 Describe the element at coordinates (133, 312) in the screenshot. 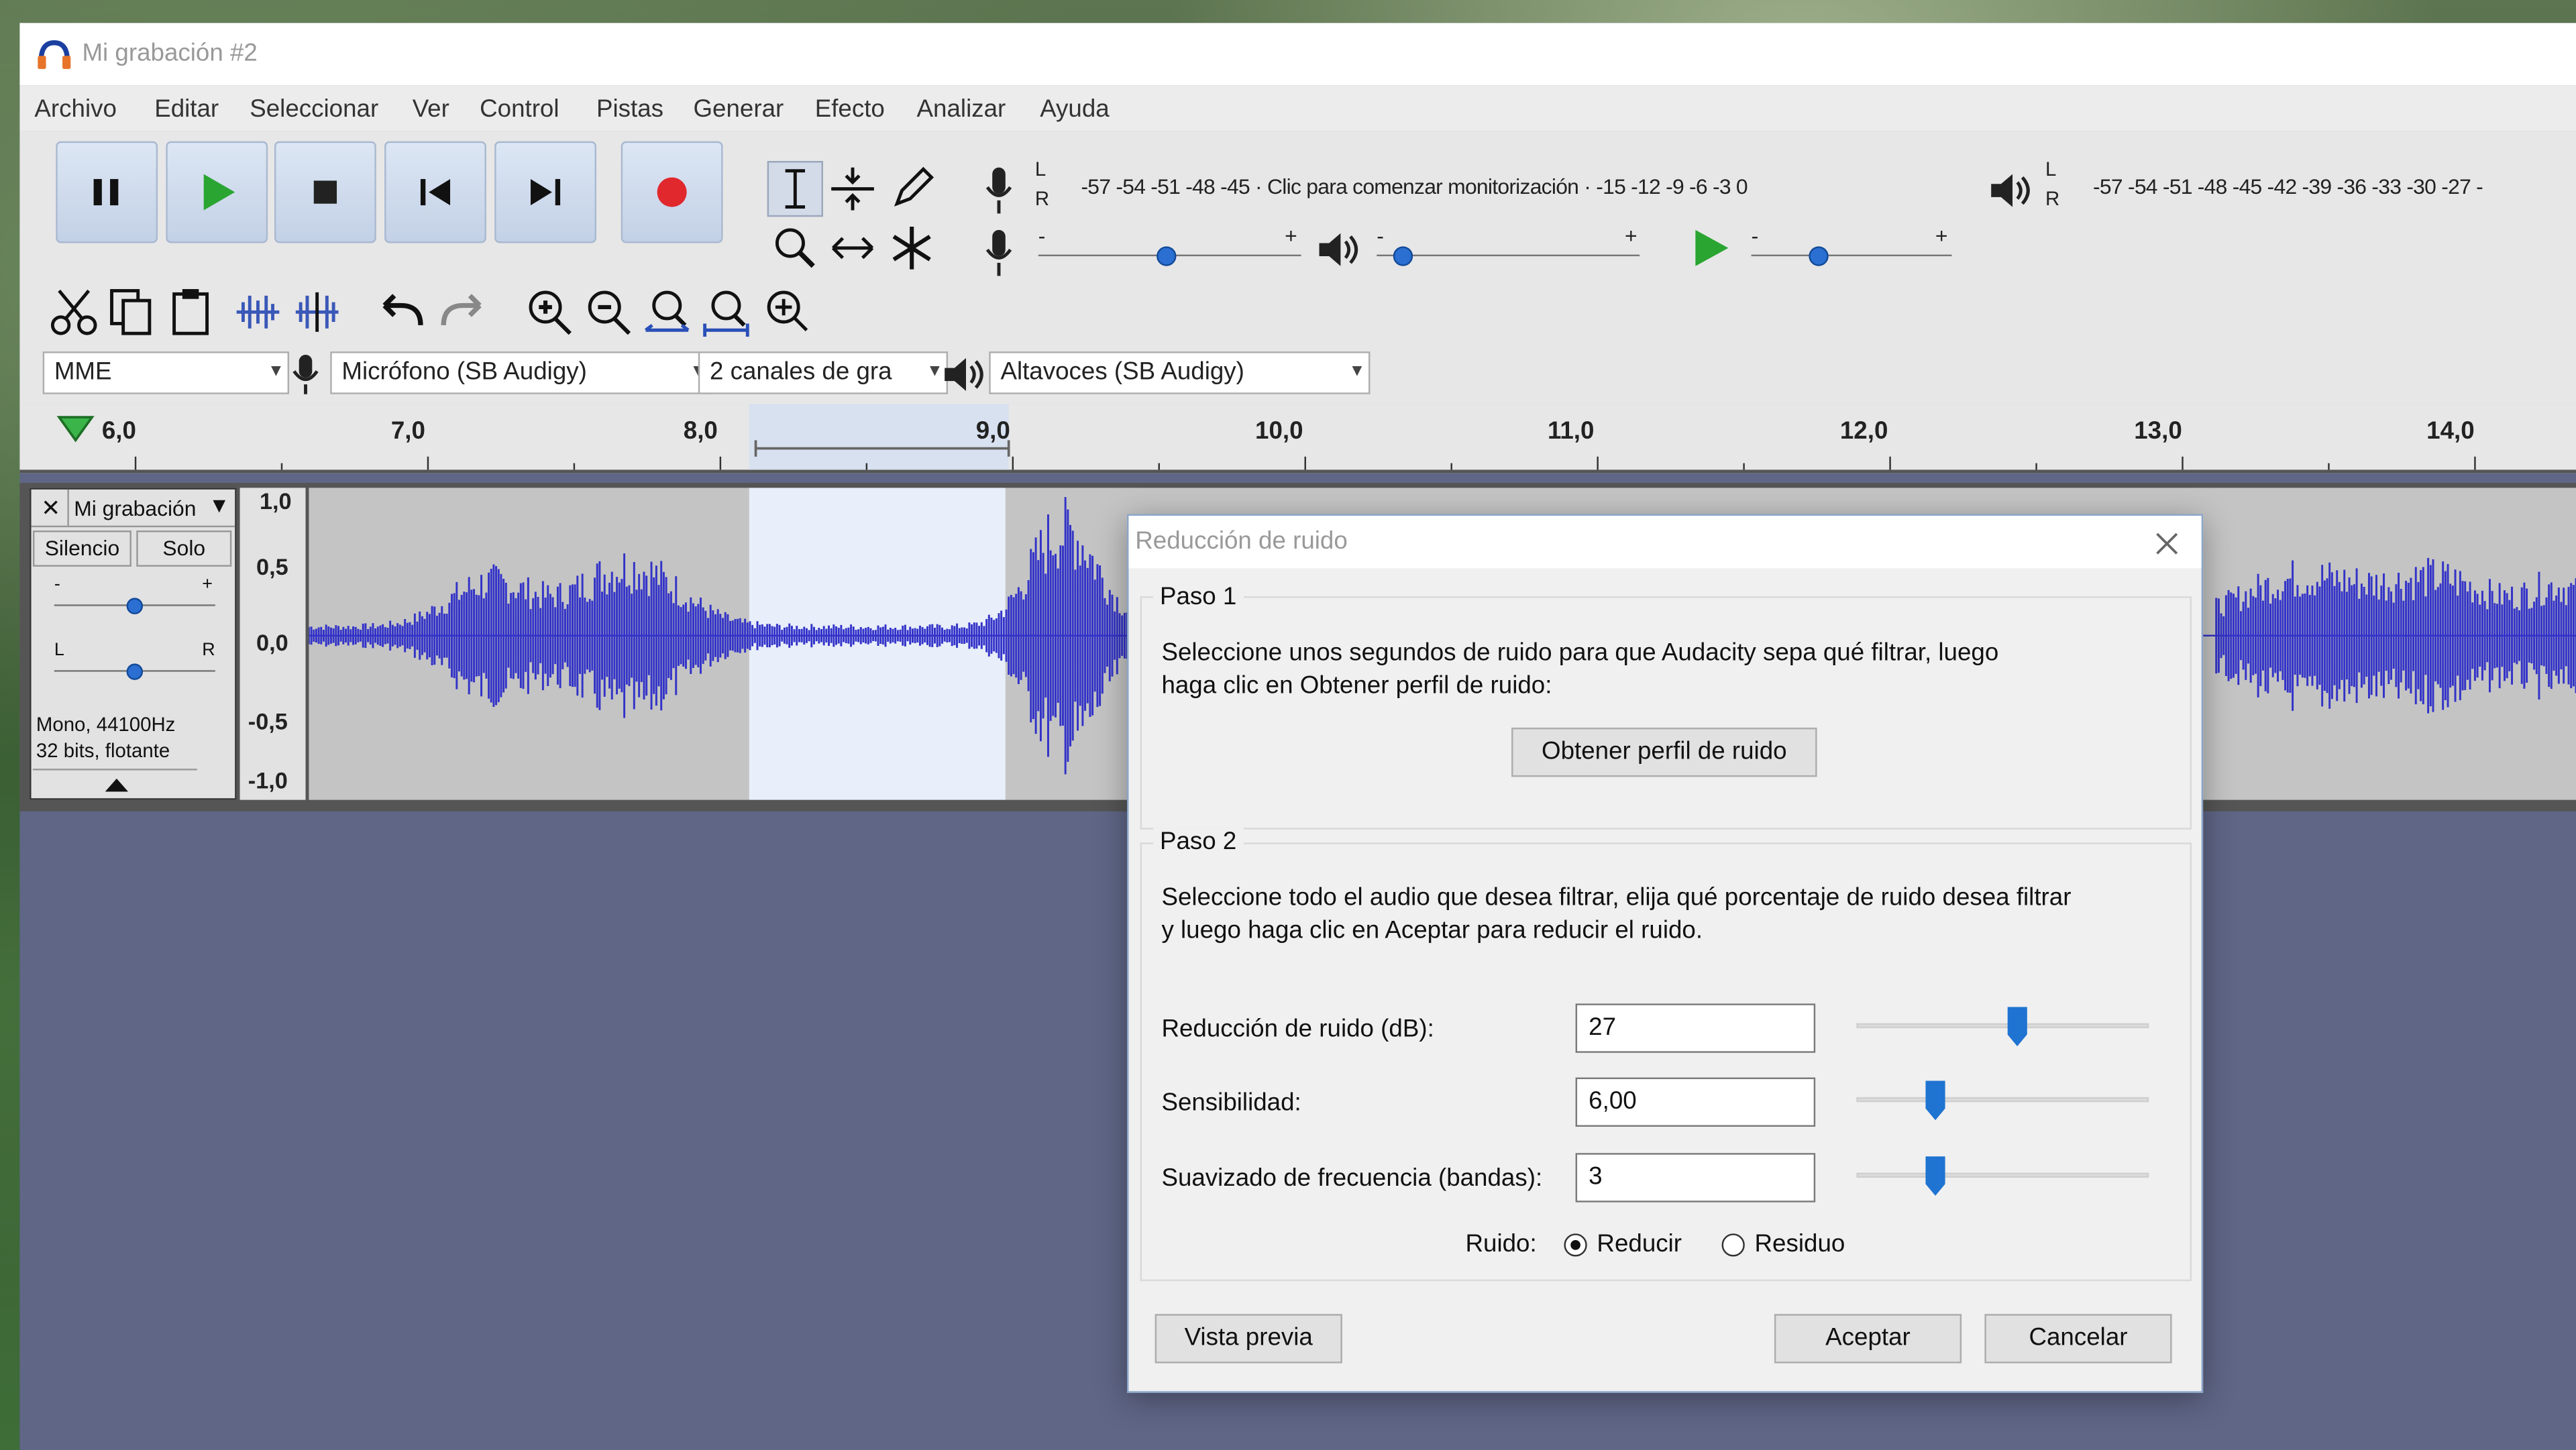

I see `copy-icon` at that location.